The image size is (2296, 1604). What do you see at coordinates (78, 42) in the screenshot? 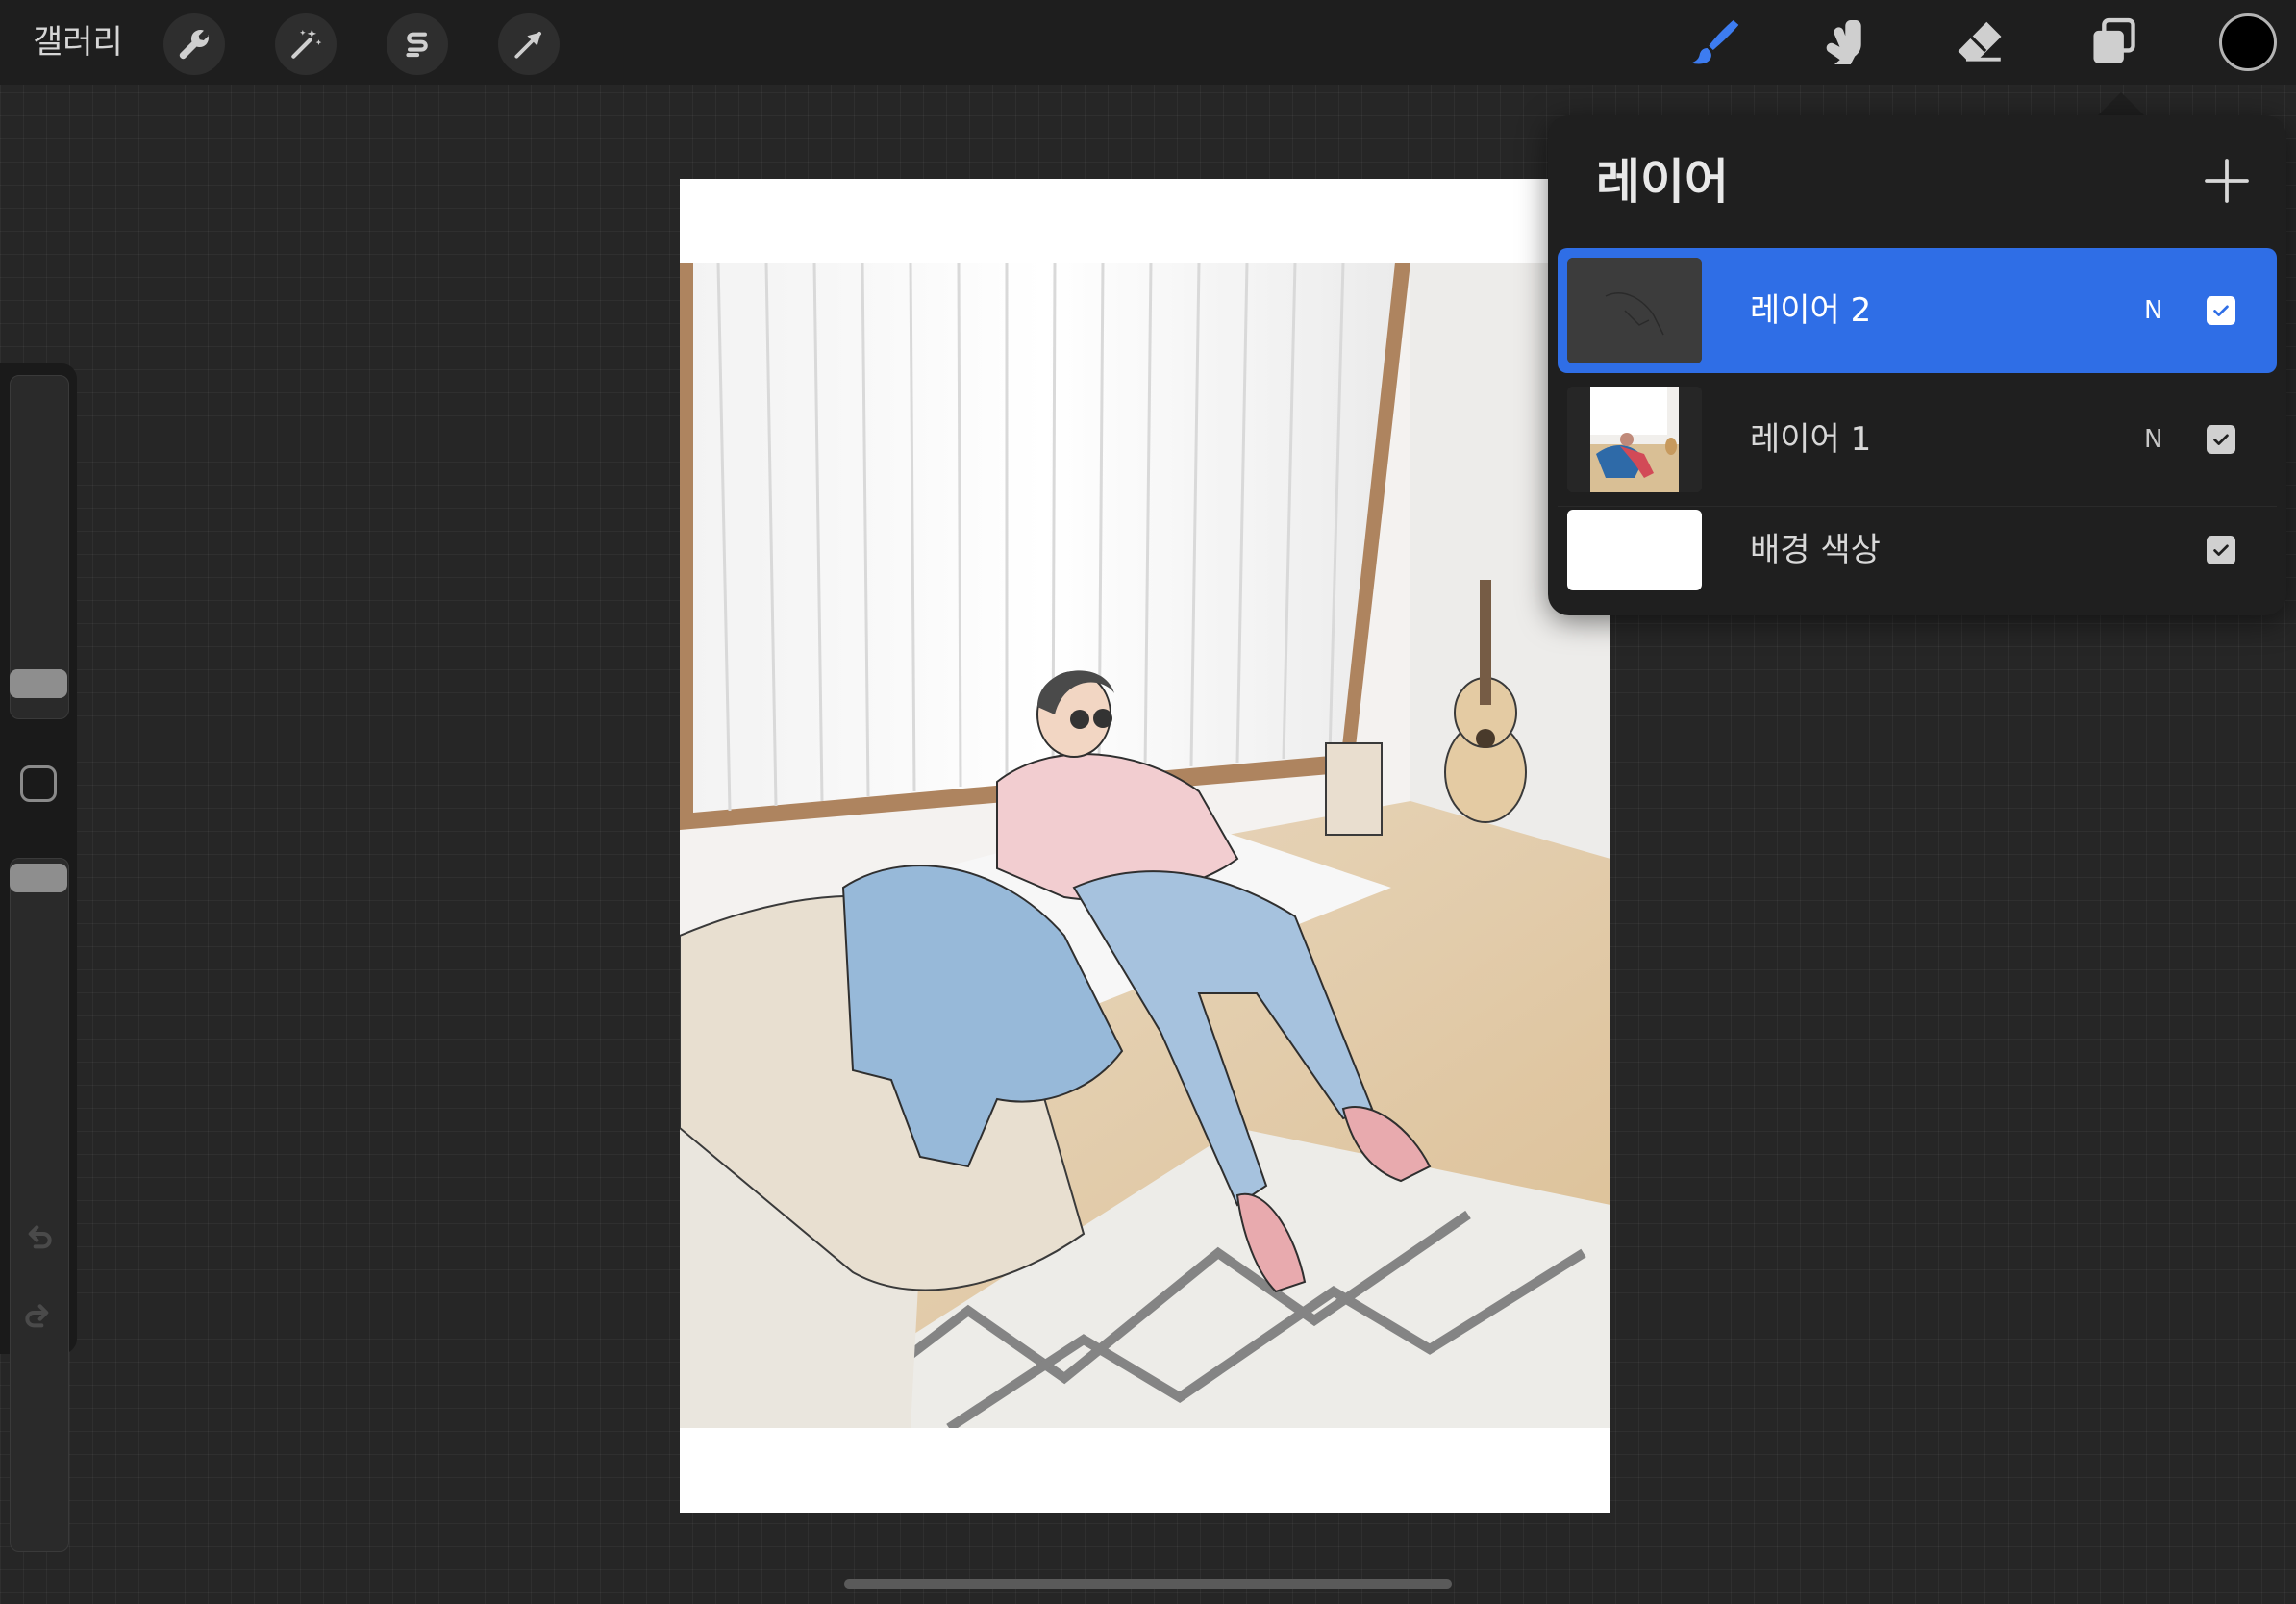
I see `gallery-button: 갤러리` at bounding box center [78, 42].